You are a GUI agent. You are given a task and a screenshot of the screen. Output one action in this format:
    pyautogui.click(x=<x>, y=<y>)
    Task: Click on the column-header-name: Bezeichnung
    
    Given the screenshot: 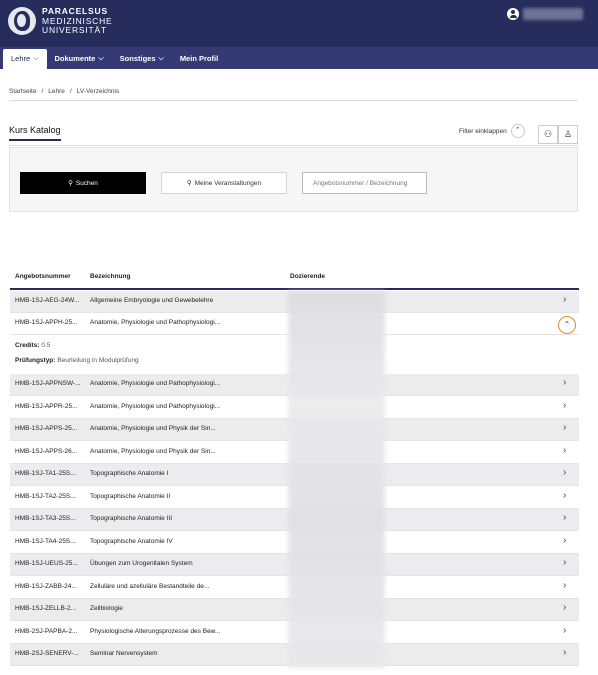 What is the action you would take?
    pyautogui.click(x=110, y=276)
    